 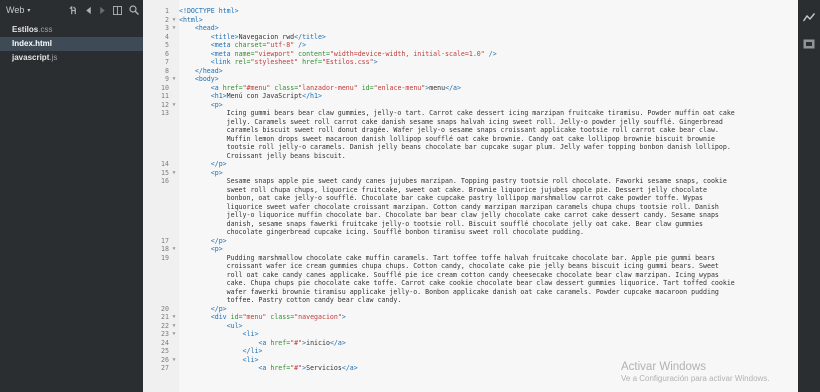 What do you see at coordinates (165, 87) in the screenshot?
I see `line-number: 10` at bounding box center [165, 87].